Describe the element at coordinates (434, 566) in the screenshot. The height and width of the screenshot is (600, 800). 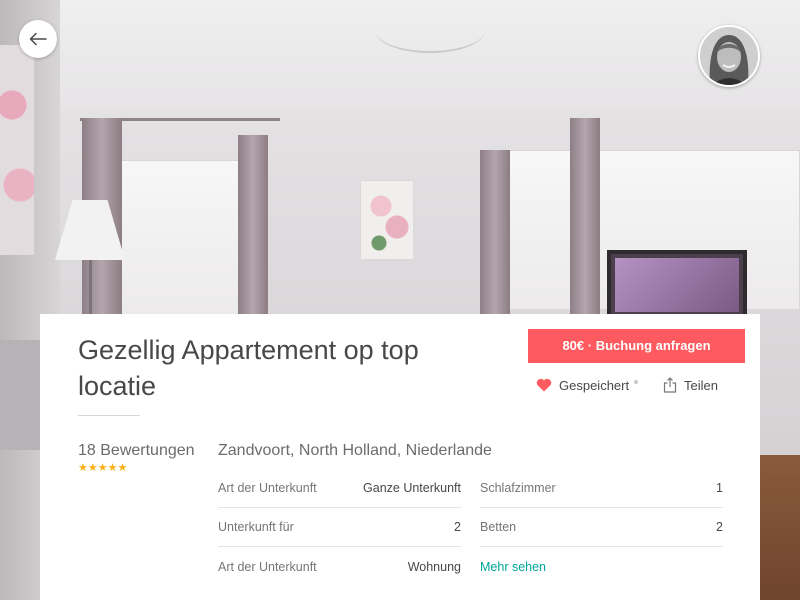
I see `fact-value: Wohnung` at that location.